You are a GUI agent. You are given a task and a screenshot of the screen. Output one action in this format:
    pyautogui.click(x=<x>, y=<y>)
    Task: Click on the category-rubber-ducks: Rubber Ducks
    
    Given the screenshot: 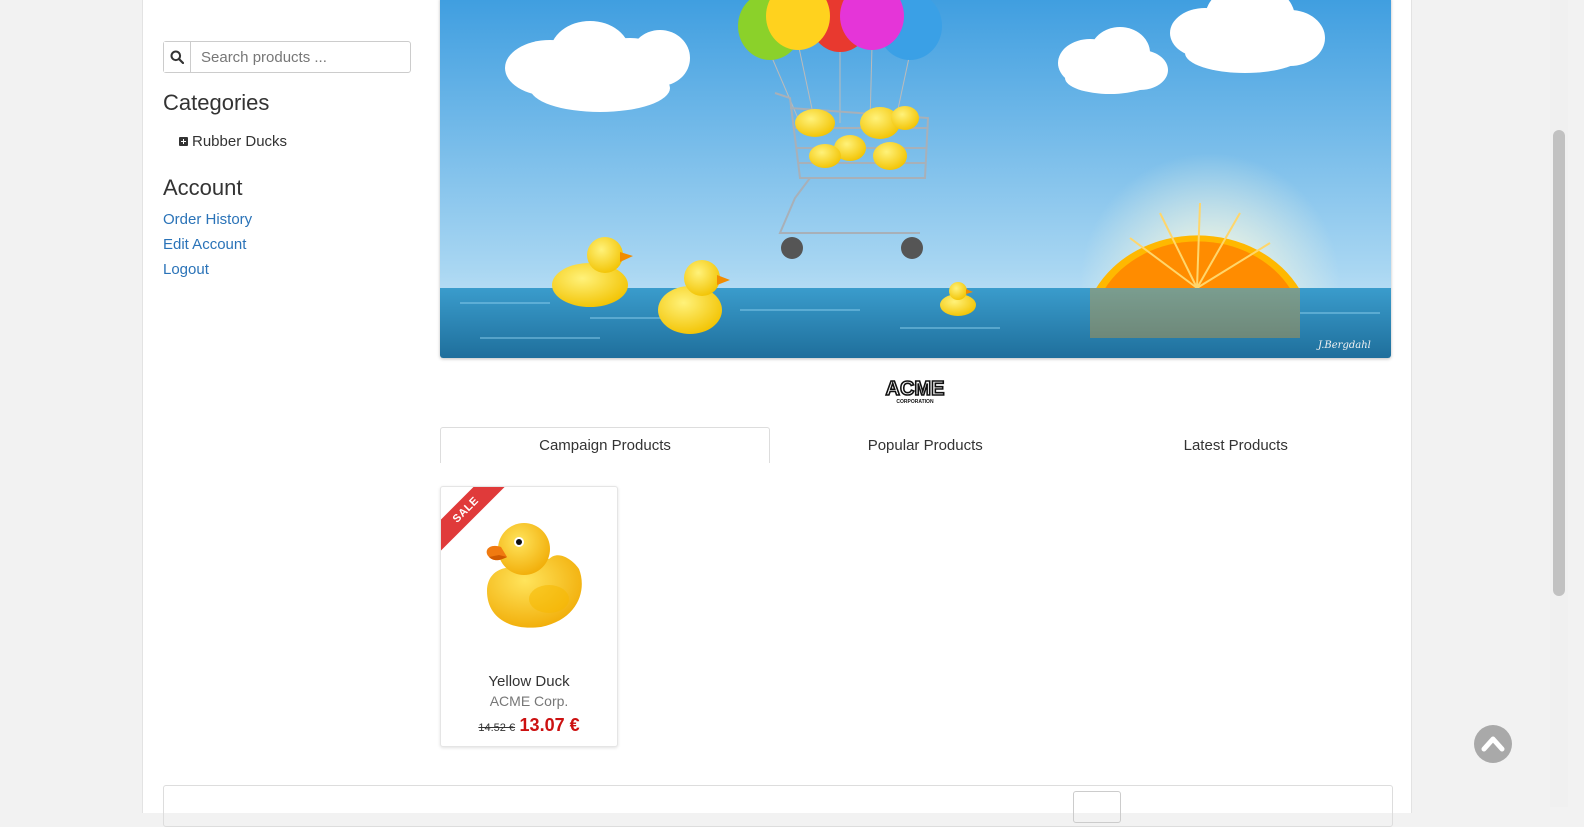 What is the action you would take?
    pyautogui.click(x=233, y=141)
    